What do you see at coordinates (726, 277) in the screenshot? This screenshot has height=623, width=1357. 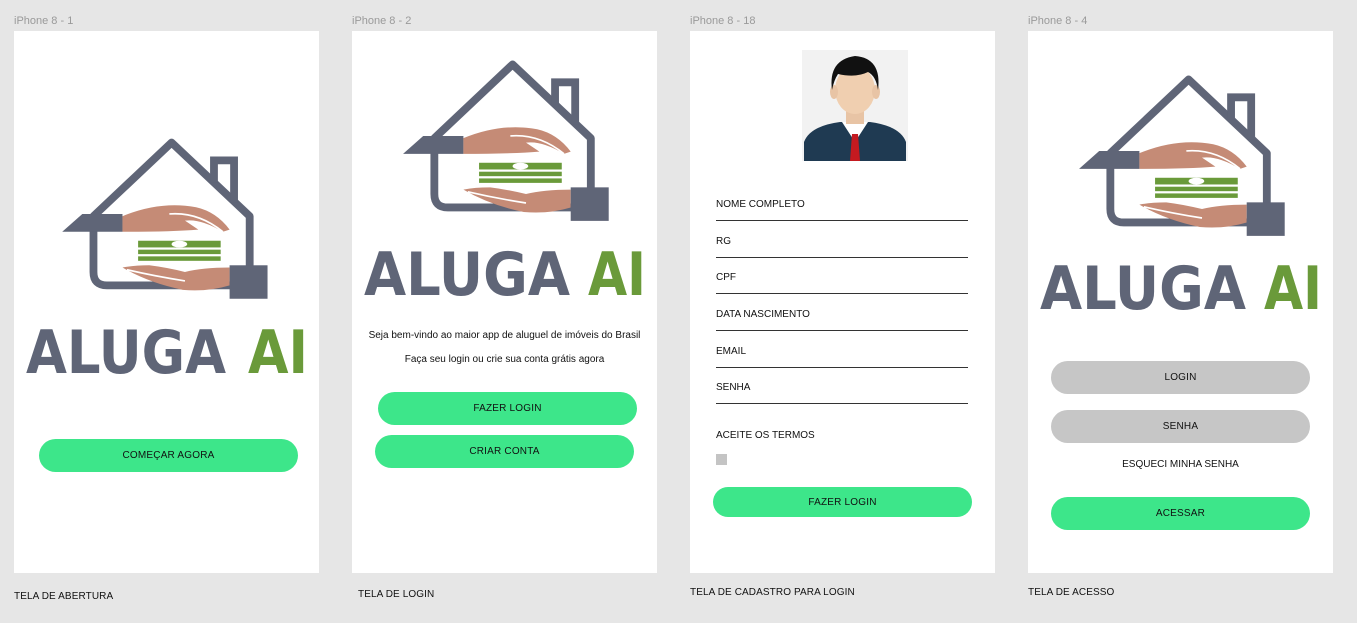 I see `field-label: CPF` at bounding box center [726, 277].